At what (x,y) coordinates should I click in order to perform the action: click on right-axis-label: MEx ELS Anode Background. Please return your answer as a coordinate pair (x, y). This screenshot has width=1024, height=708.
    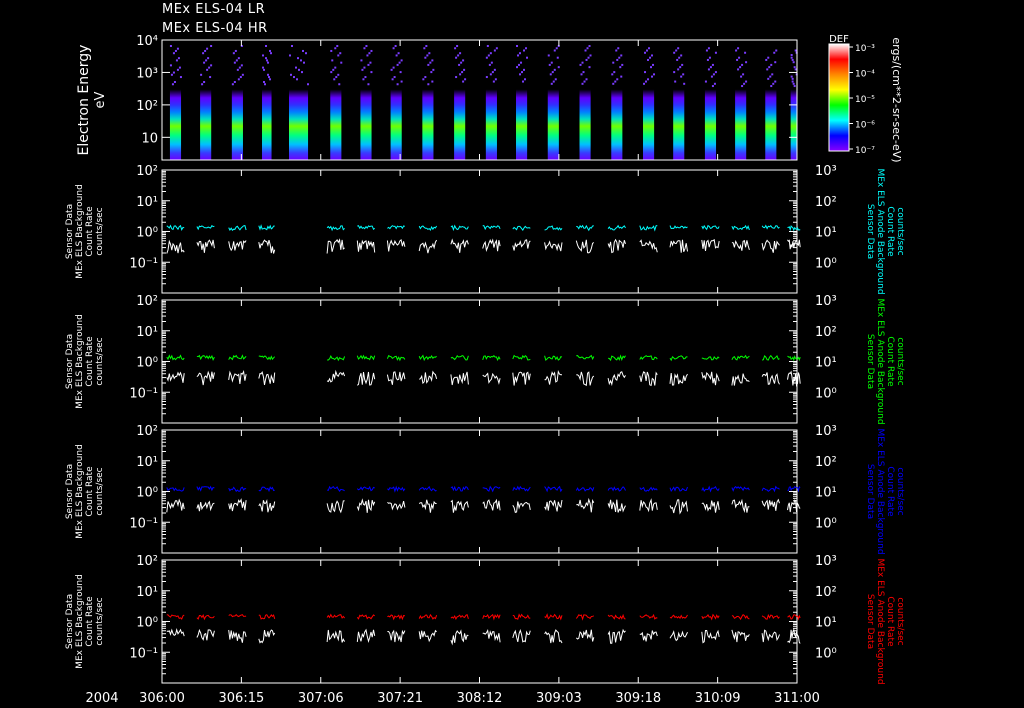
    Looking at the image, I should click on (880, 491).